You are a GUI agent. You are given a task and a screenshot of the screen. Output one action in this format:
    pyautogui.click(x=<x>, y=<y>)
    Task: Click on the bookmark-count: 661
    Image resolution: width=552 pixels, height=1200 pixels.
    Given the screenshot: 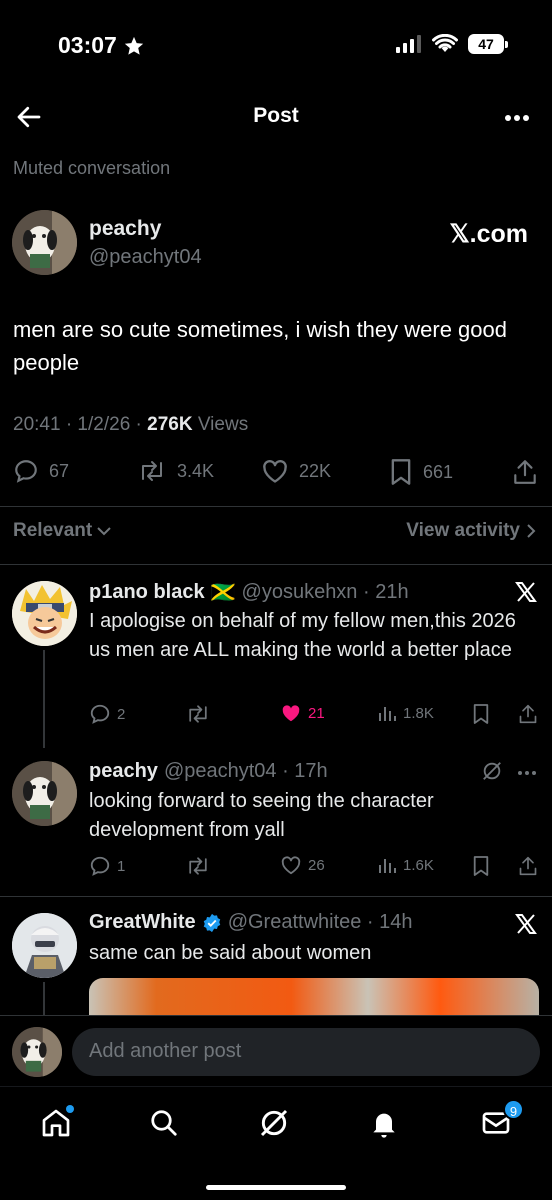 What is the action you would take?
    pyautogui.click(x=438, y=471)
    